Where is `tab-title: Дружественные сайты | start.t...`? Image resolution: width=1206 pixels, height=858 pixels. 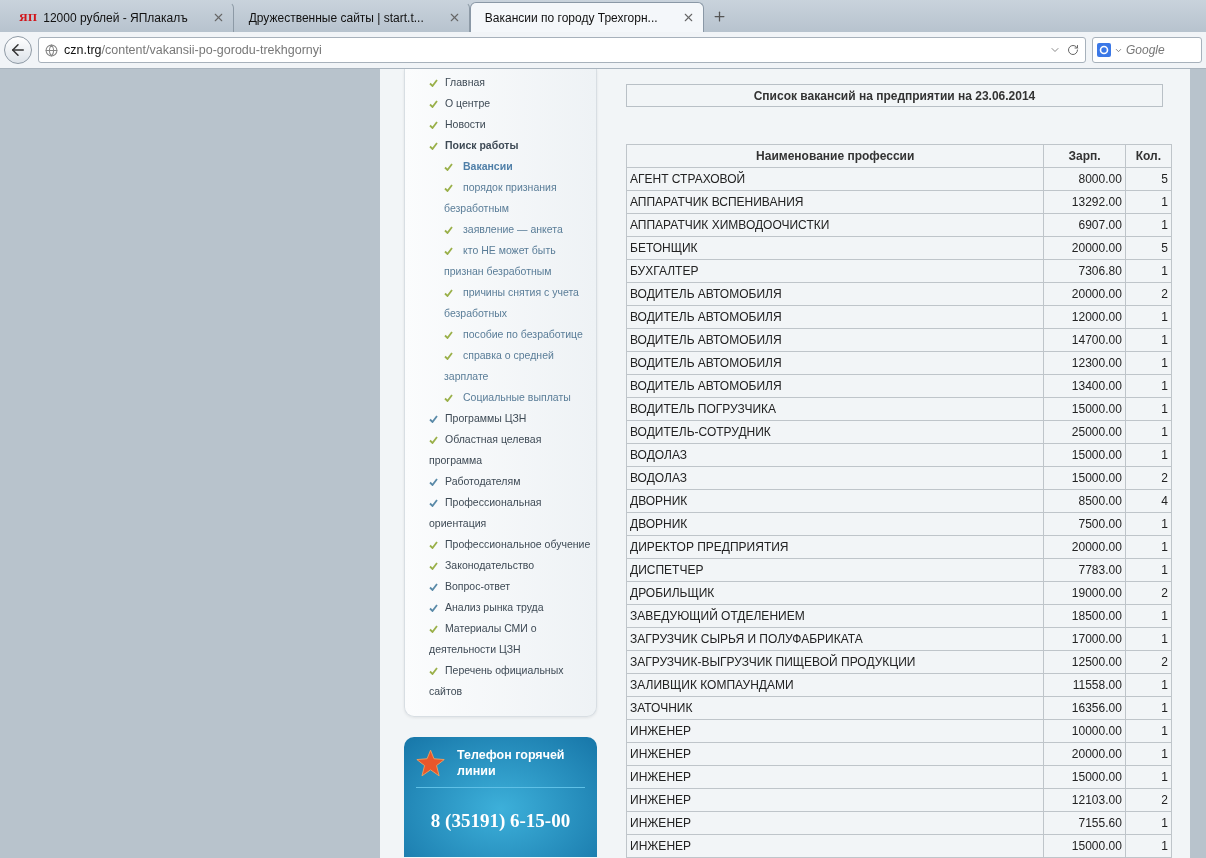
tab-title: Дружественные сайты | start.t... is located at coordinates (336, 17).